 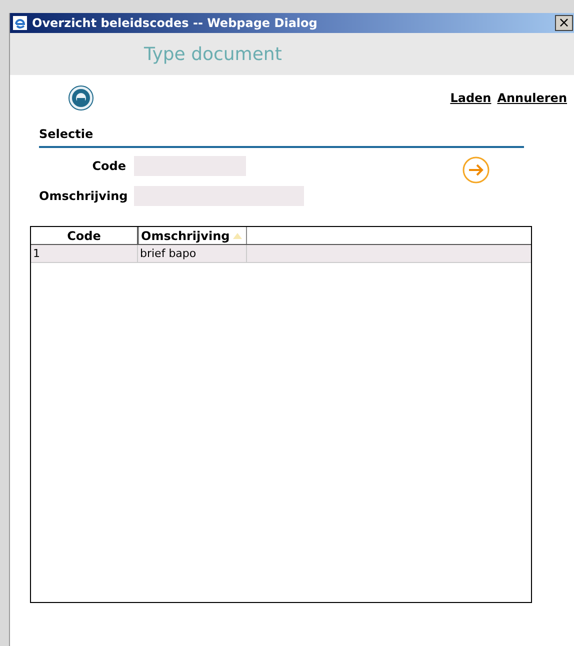 What do you see at coordinates (192, 253) in the screenshot?
I see `table-cell: brief bapo` at bounding box center [192, 253].